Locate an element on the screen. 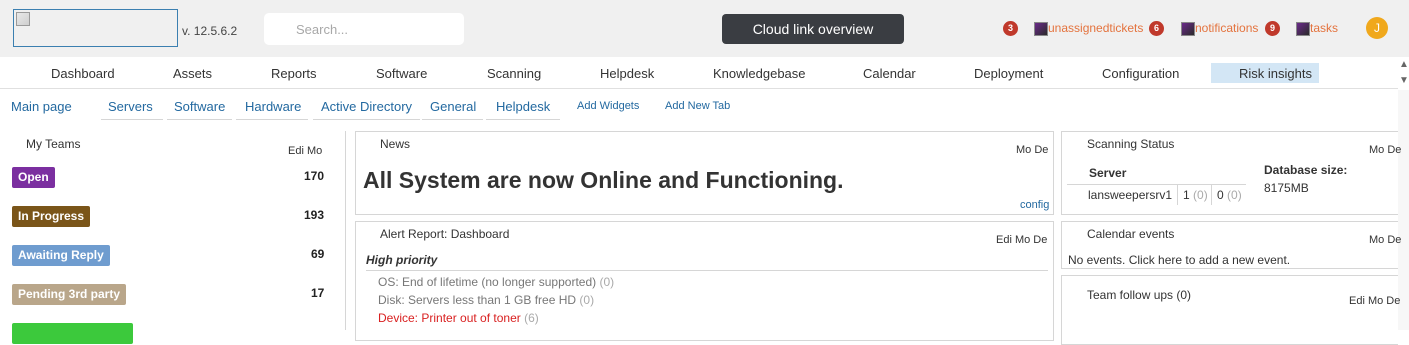 The height and width of the screenshot is (345, 1409). add-new-tab-link: Add New Tab is located at coordinates (697, 106).